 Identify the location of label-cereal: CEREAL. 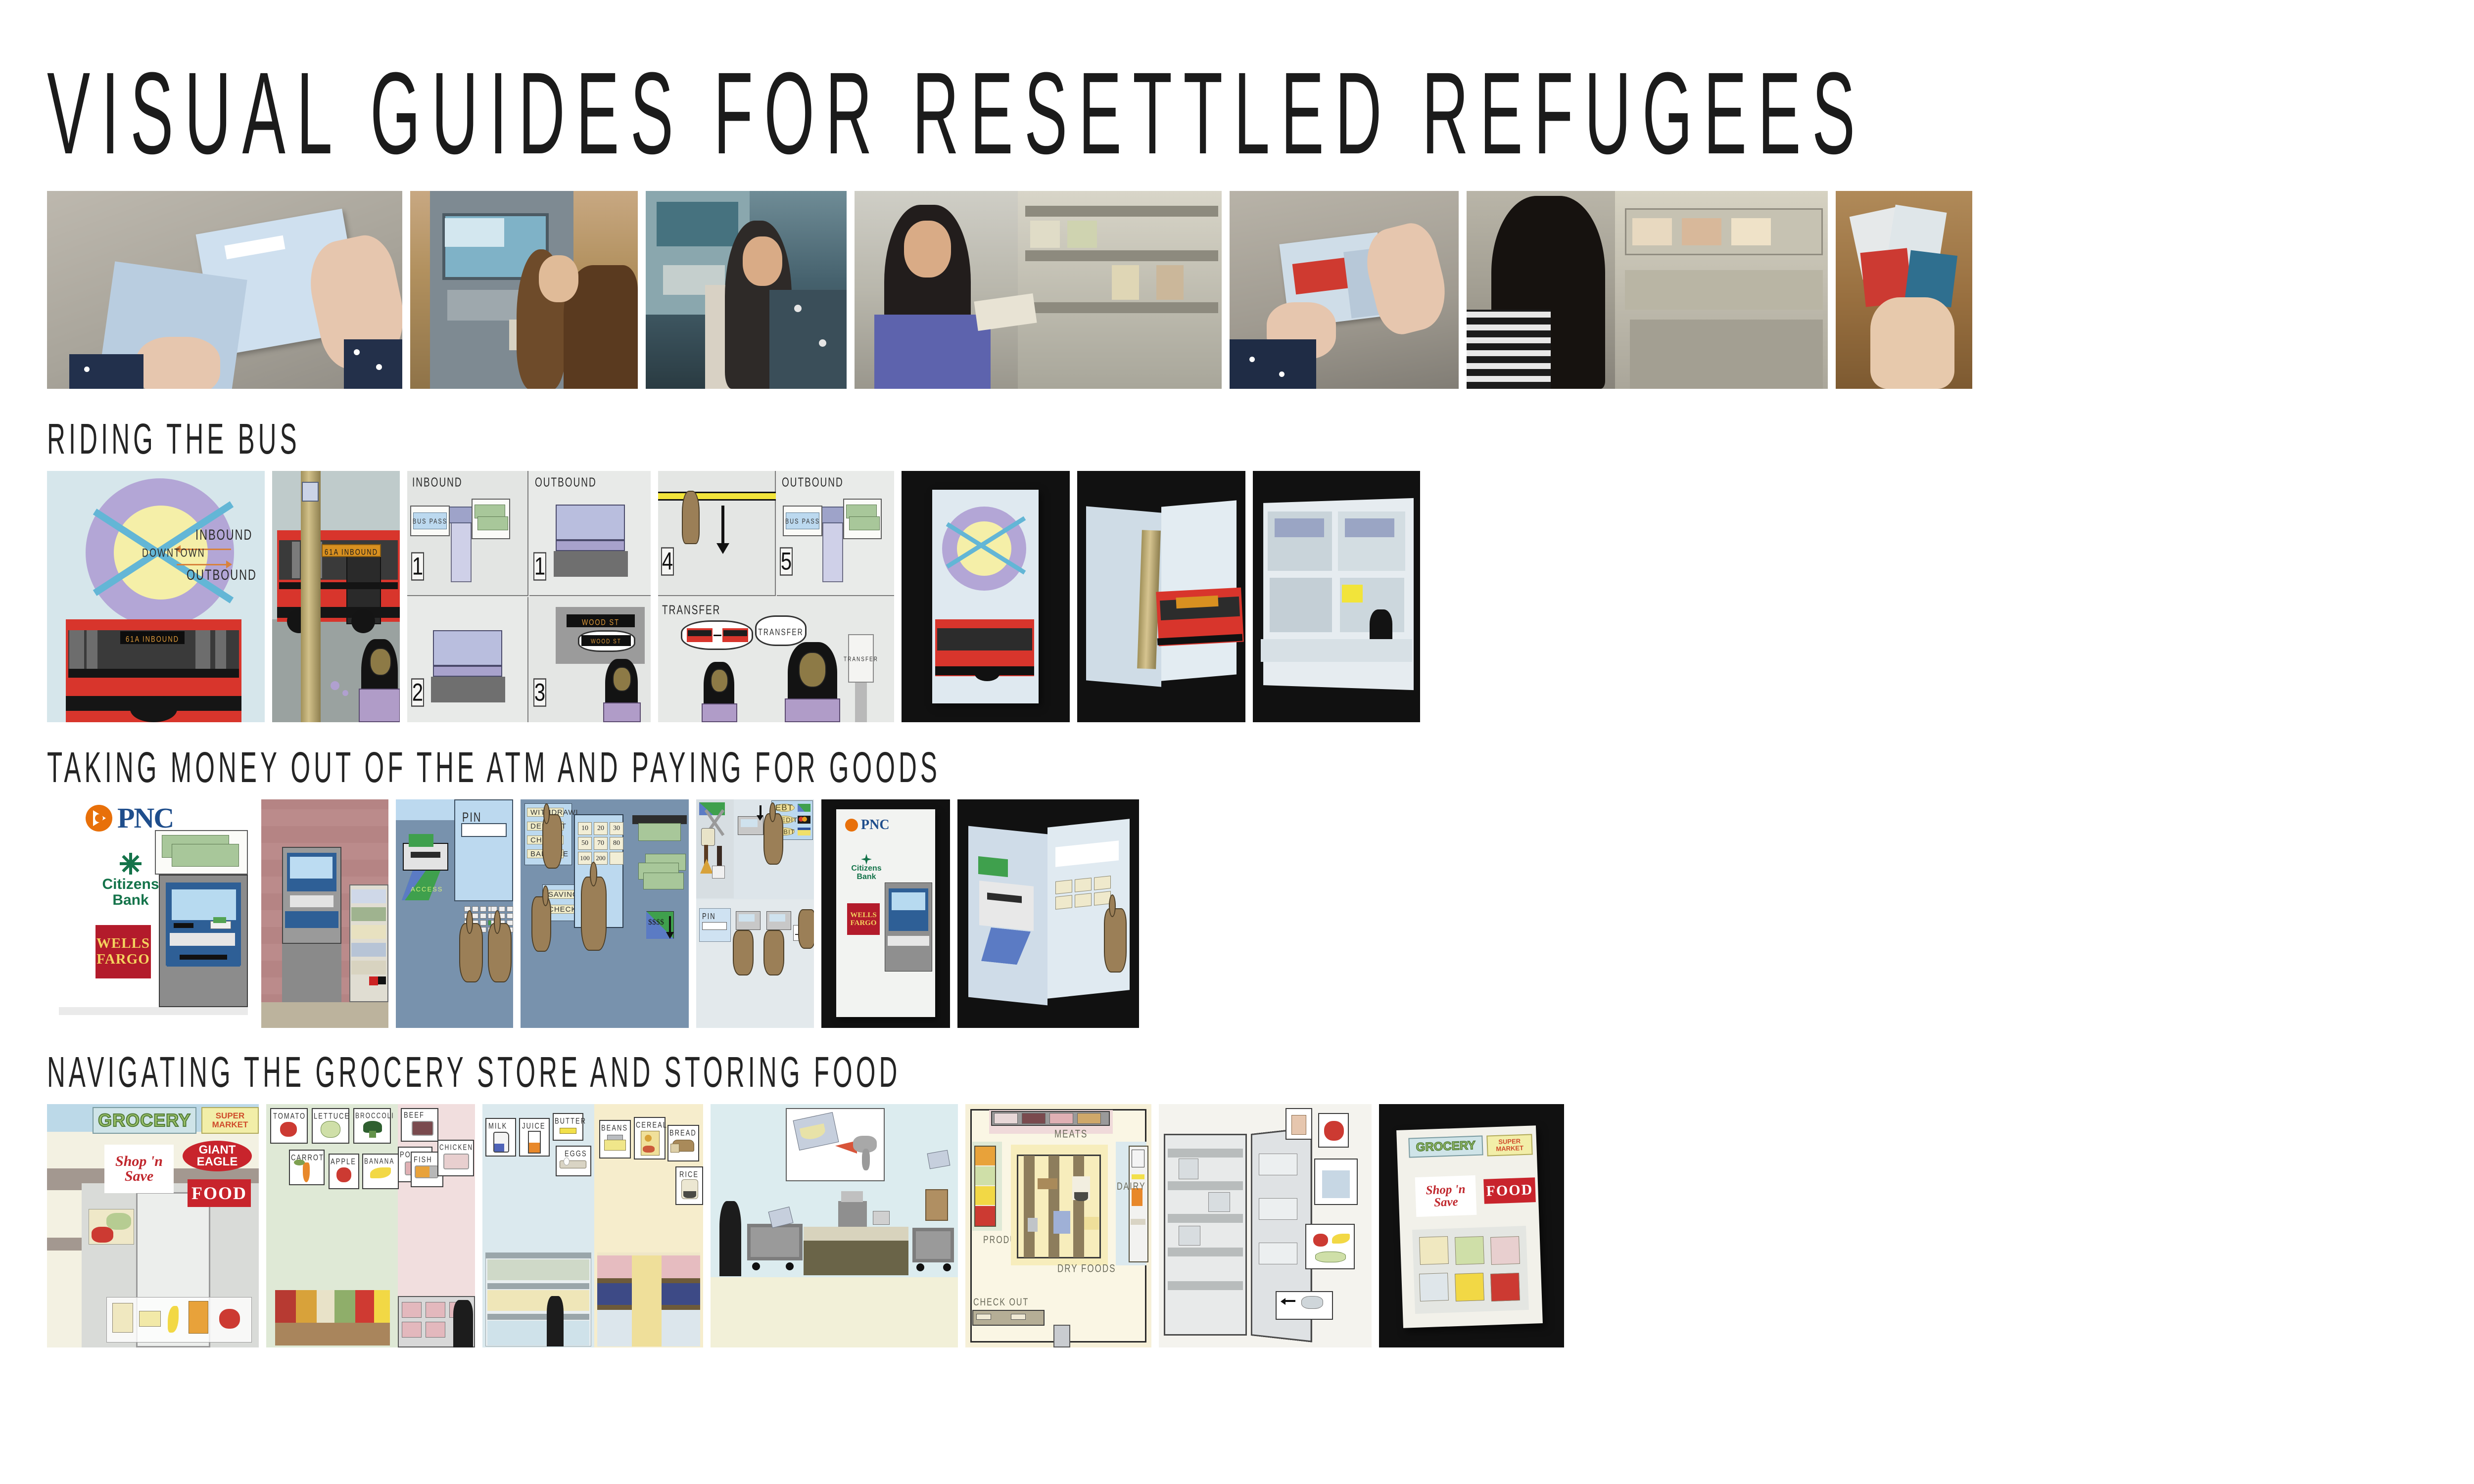
(652, 1125).